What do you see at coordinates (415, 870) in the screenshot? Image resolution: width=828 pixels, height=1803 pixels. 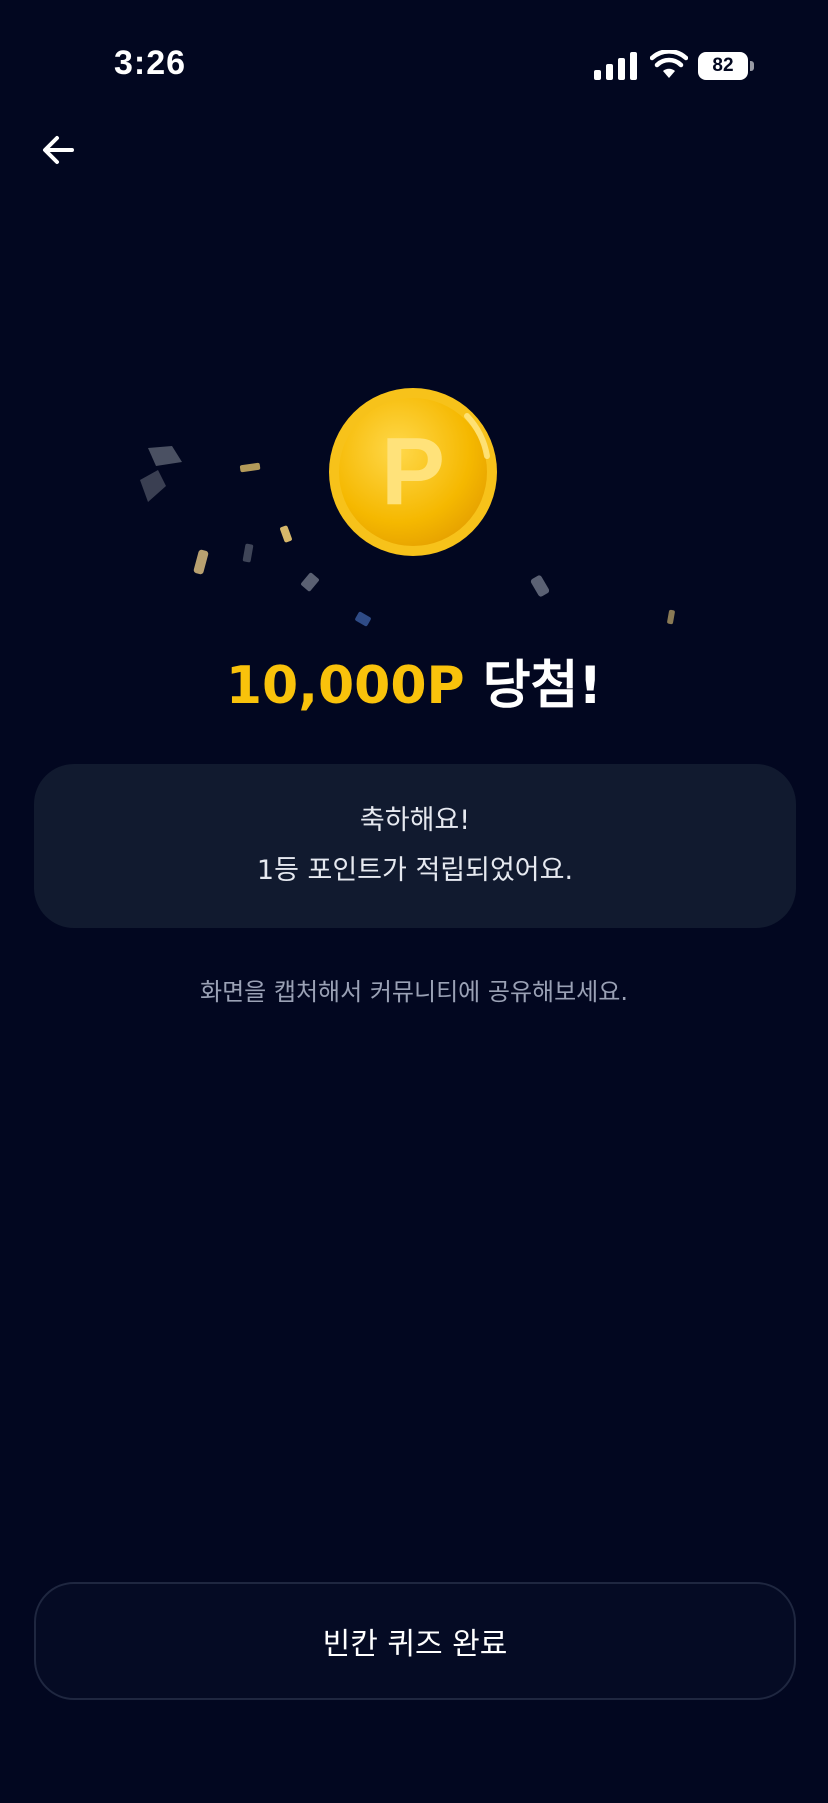 I see `congrats-line-2: 1등 포인트가 적립되었어요.` at bounding box center [415, 870].